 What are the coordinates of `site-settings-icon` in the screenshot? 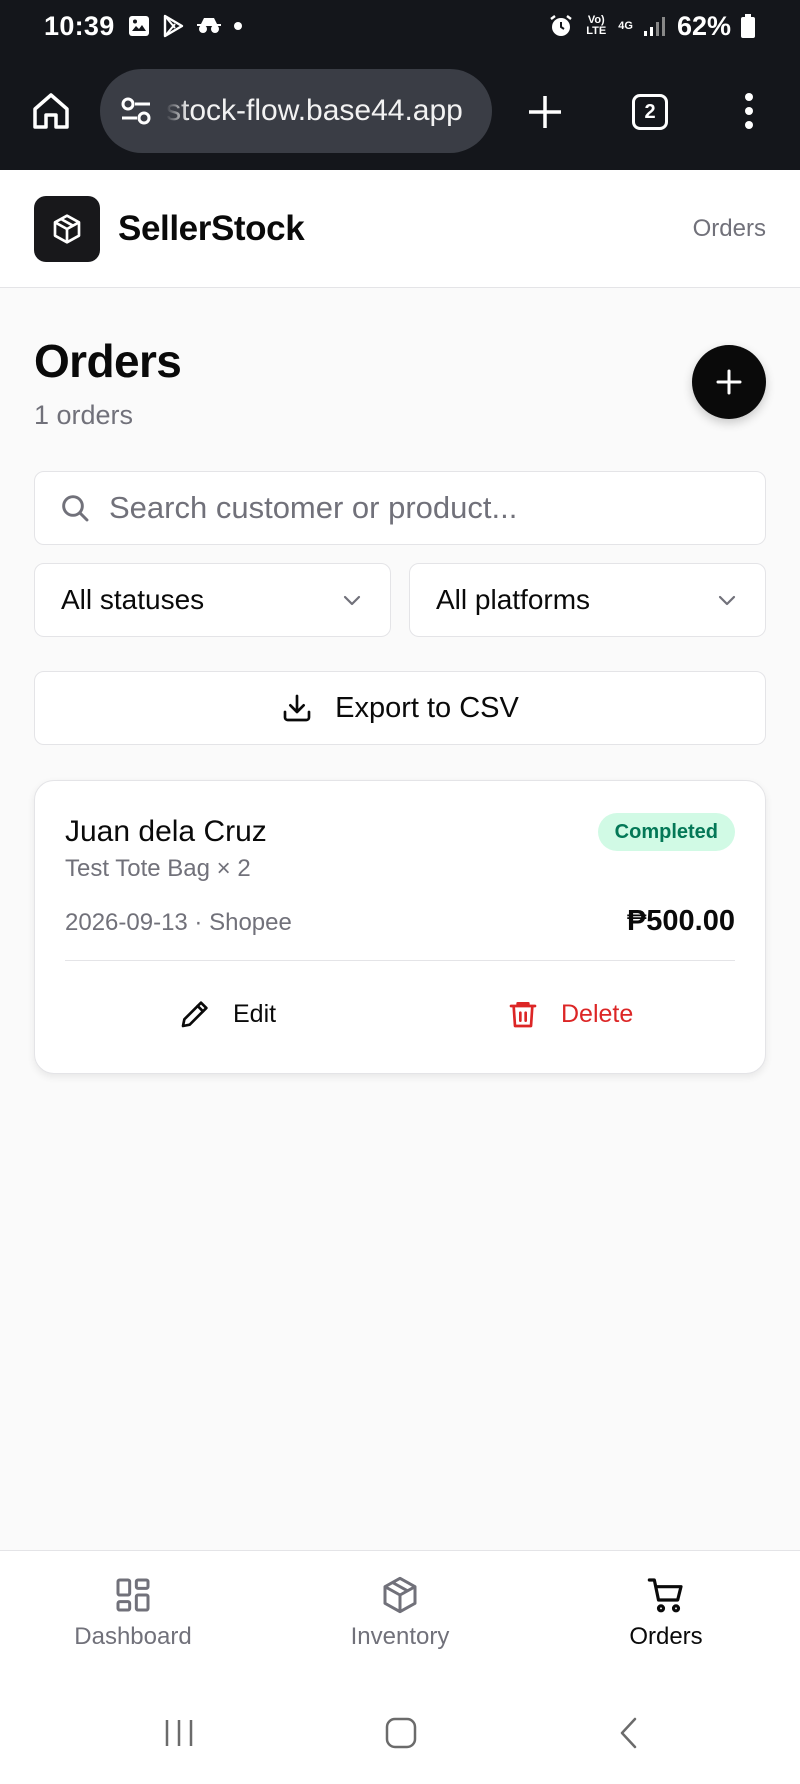 It's located at (136, 111).